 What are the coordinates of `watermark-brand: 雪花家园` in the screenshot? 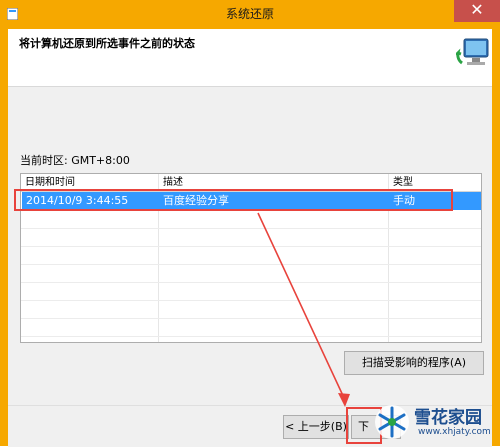 It's located at (448, 418).